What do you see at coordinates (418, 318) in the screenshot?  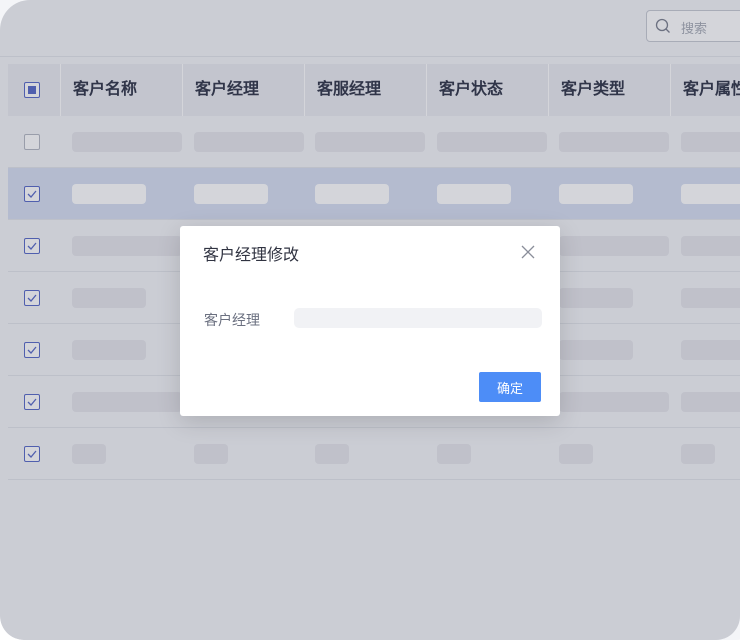 I see `account-manager-input` at bounding box center [418, 318].